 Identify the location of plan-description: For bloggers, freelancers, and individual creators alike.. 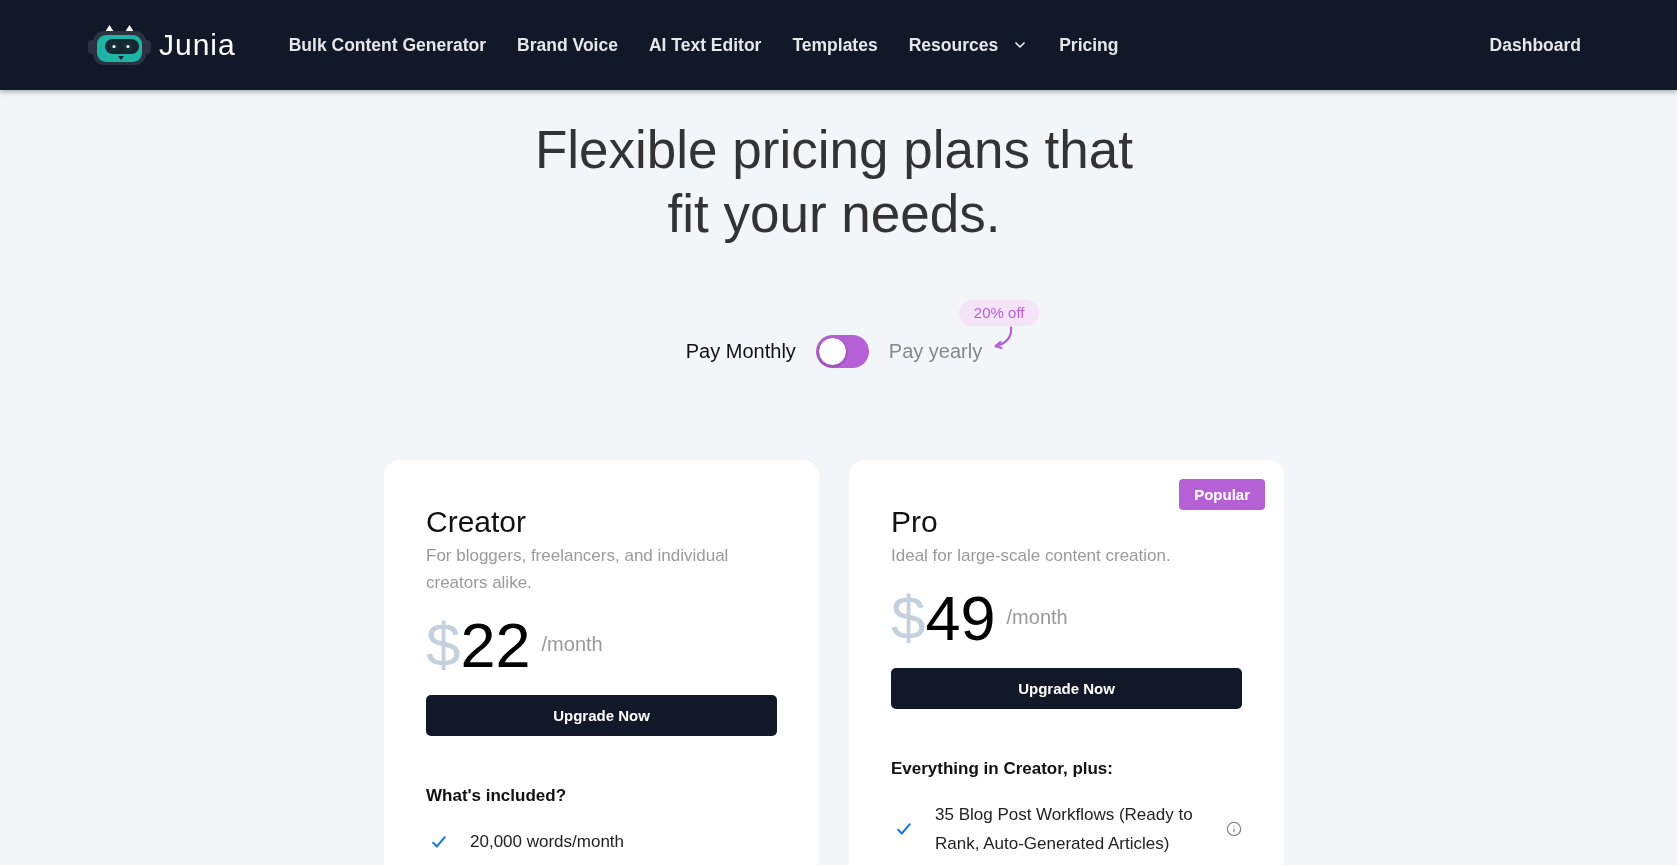
(578, 569).